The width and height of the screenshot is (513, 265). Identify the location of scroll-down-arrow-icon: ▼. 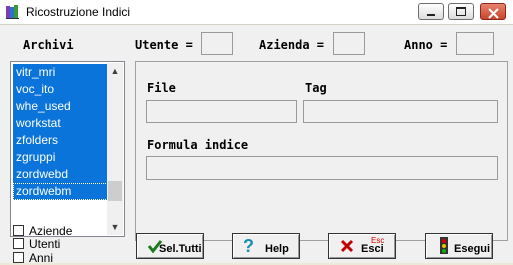
(115, 227).